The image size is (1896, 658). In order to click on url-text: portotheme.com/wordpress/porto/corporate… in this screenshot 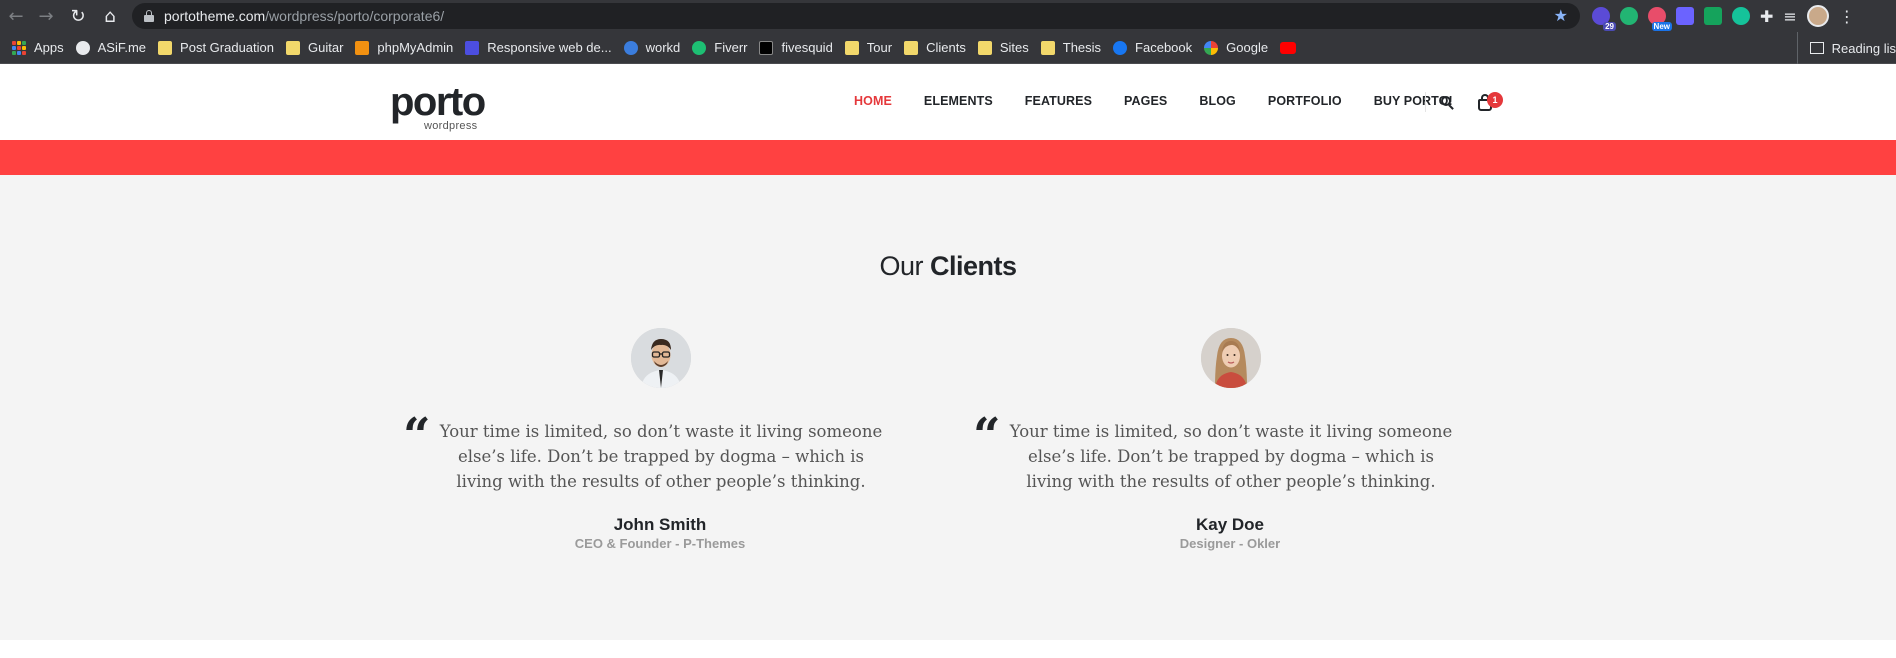, I will do `click(304, 16)`.